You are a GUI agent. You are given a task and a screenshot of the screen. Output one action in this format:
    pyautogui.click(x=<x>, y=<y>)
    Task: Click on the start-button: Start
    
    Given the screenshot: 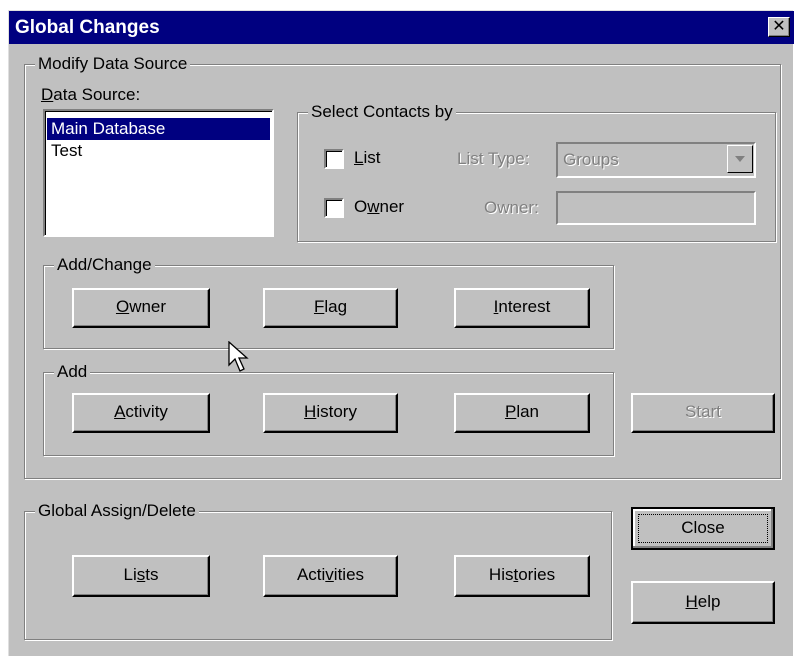 What is the action you would take?
    pyautogui.click(x=703, y=413)
    